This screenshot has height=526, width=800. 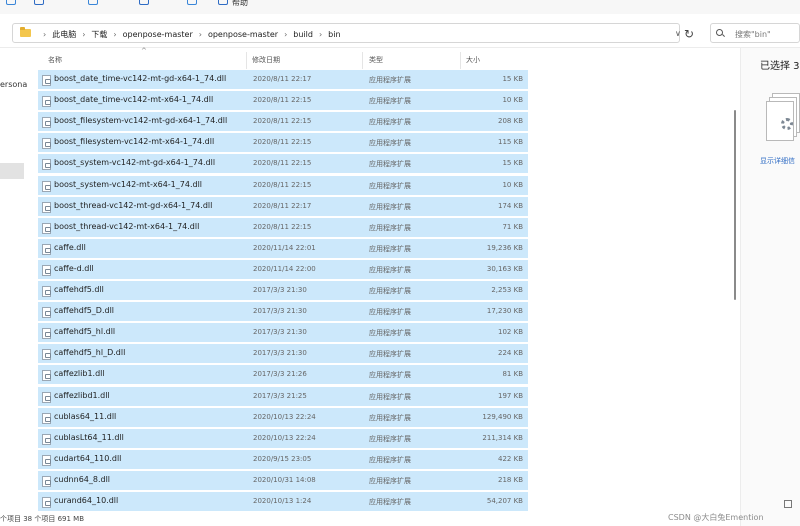 What do you see at coordinates (70, 247) in the screenshot?
I see `file-name: caffe.dll` at bounding box center [70, 247].